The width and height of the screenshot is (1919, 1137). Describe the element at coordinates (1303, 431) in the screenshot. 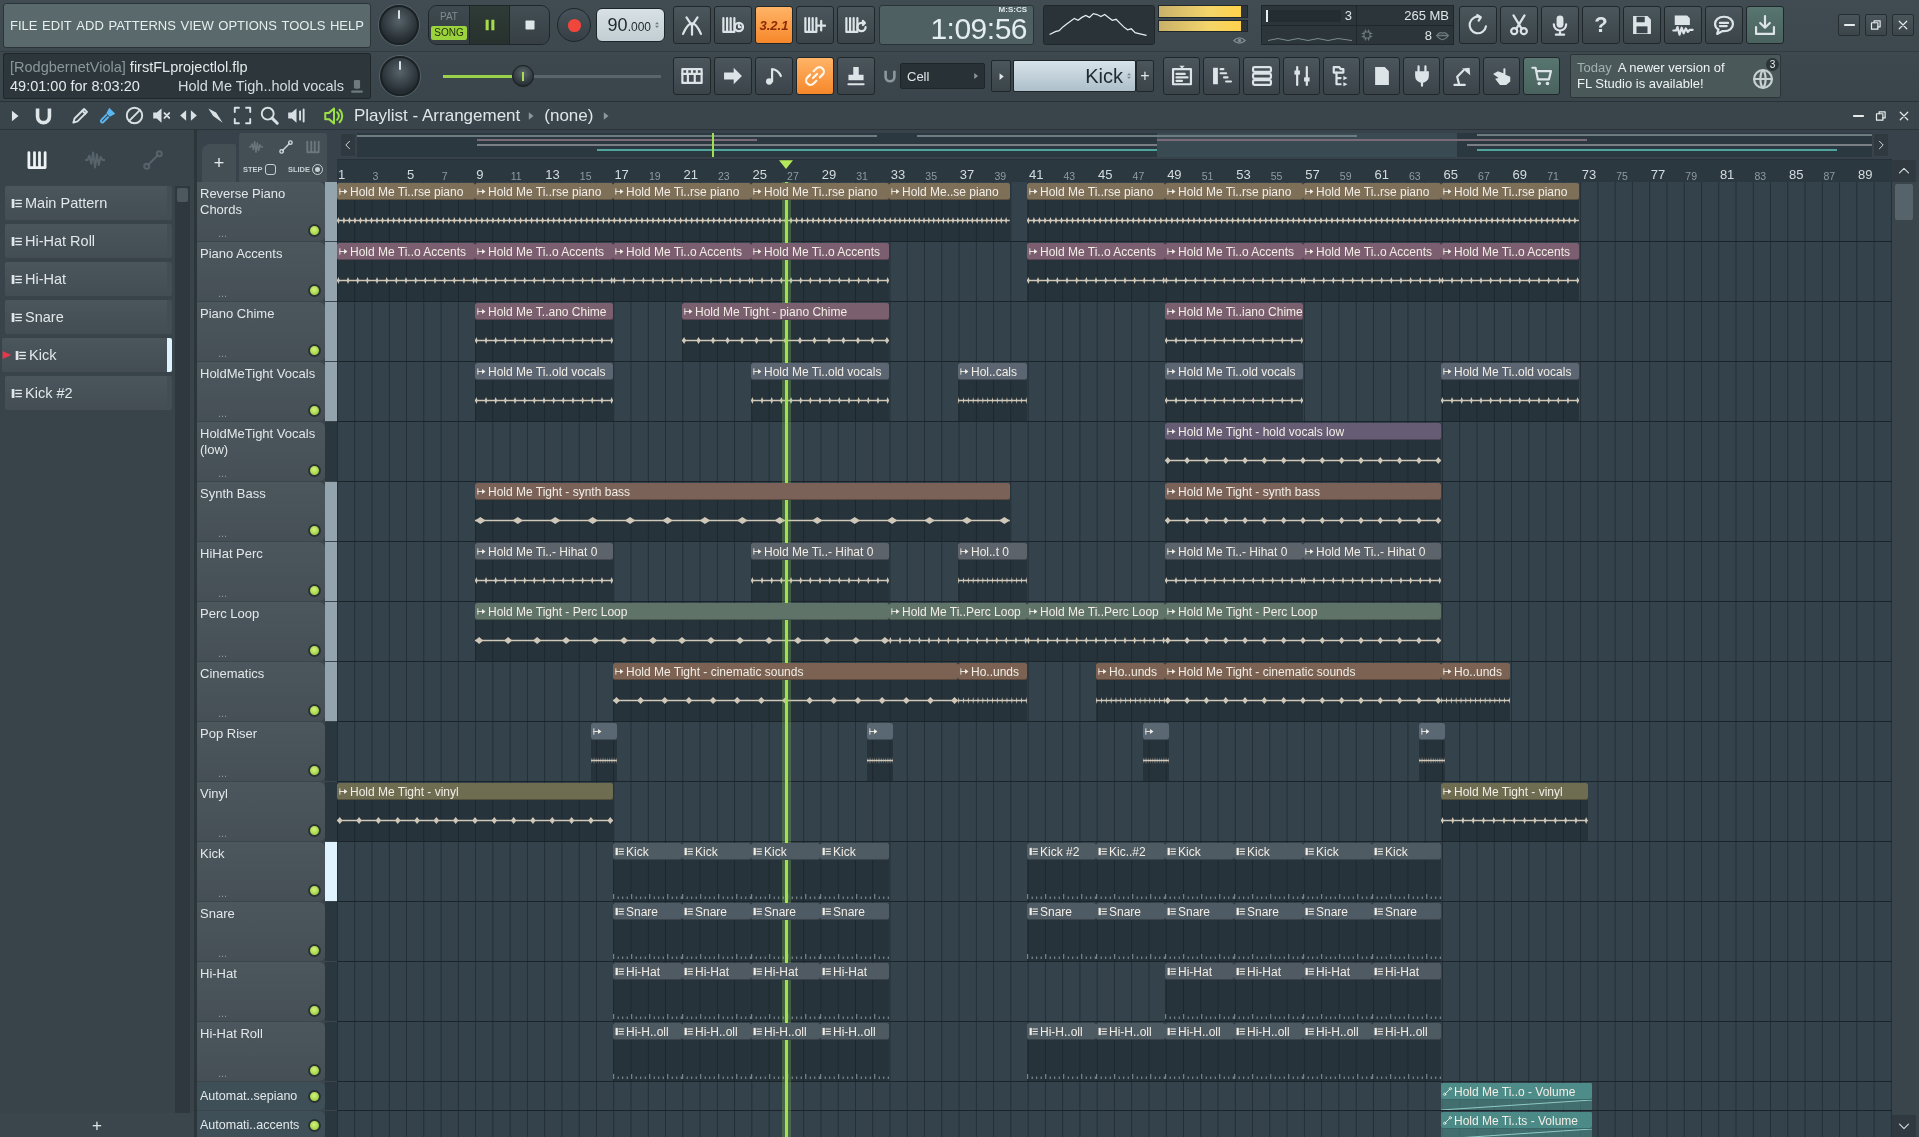

I see `clip-title: Hold Me Tight - hold vocals low` at that location.